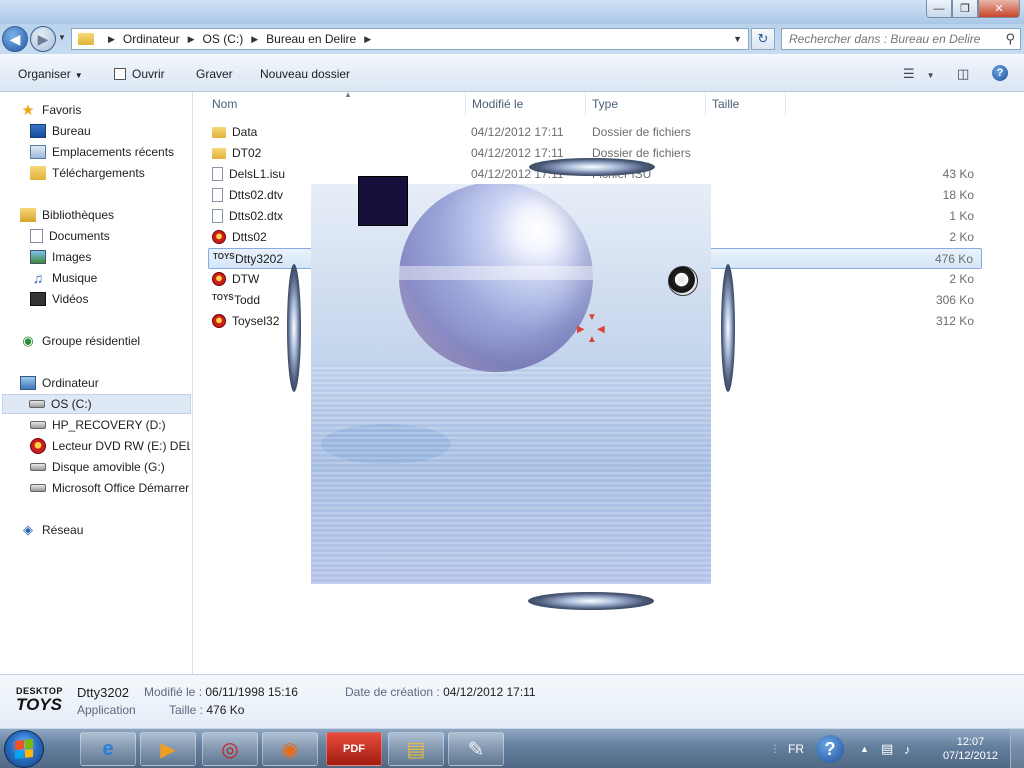  What do you see at coordinates (91, 341) in the screenshot?
I see `nav-label: Groupe résidentiel` at bounding box center [91, 341].